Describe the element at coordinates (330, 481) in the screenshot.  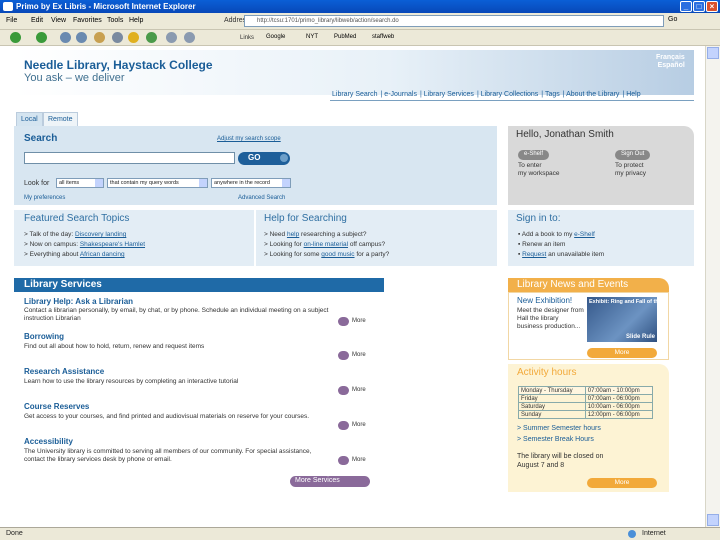
I see `more-services-button: More Services` at that location.